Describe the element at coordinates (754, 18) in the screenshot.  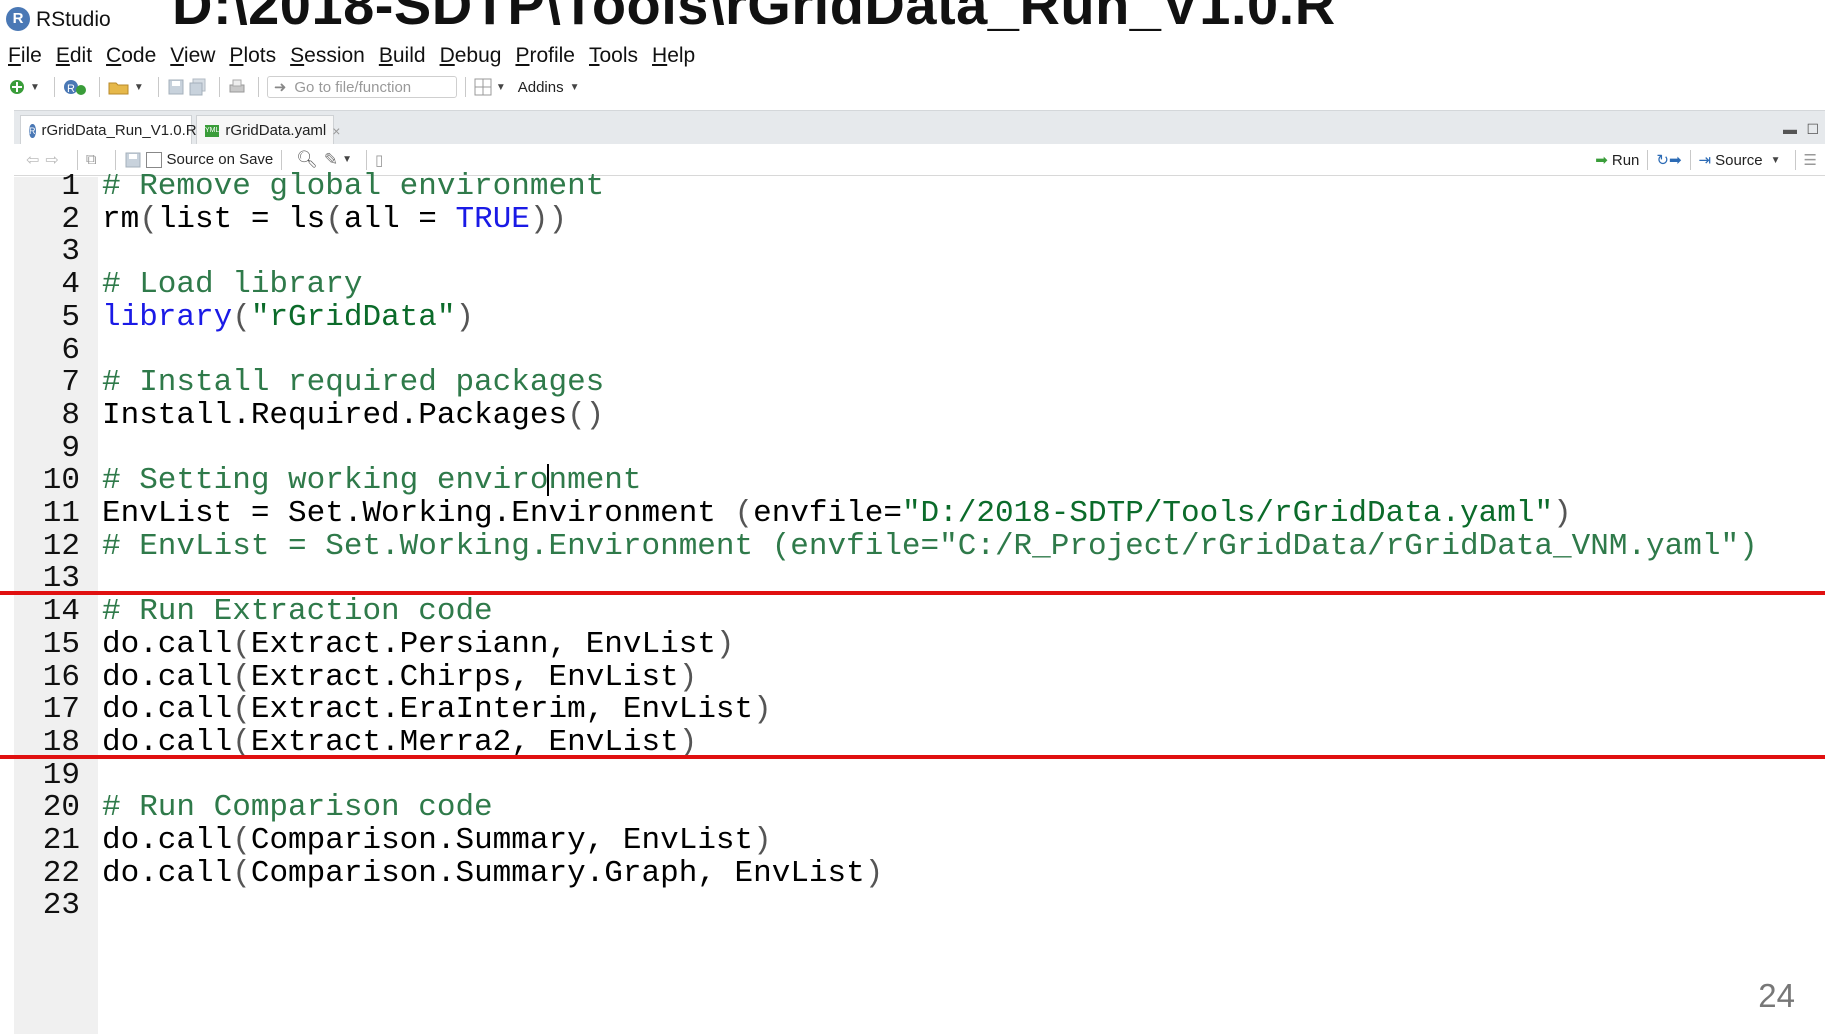
I see `file-title: D:\2018-SDTP\Tools\rGridData_Run_V1.0.R` at that location.